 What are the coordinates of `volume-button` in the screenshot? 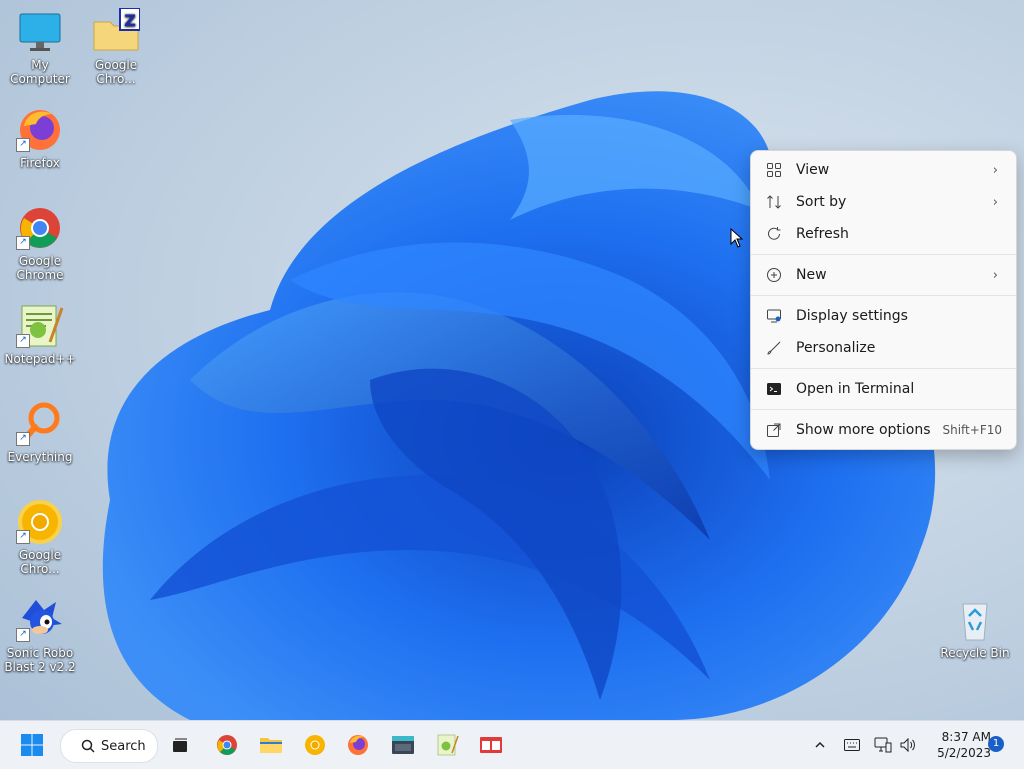 It's located at (908, 745).